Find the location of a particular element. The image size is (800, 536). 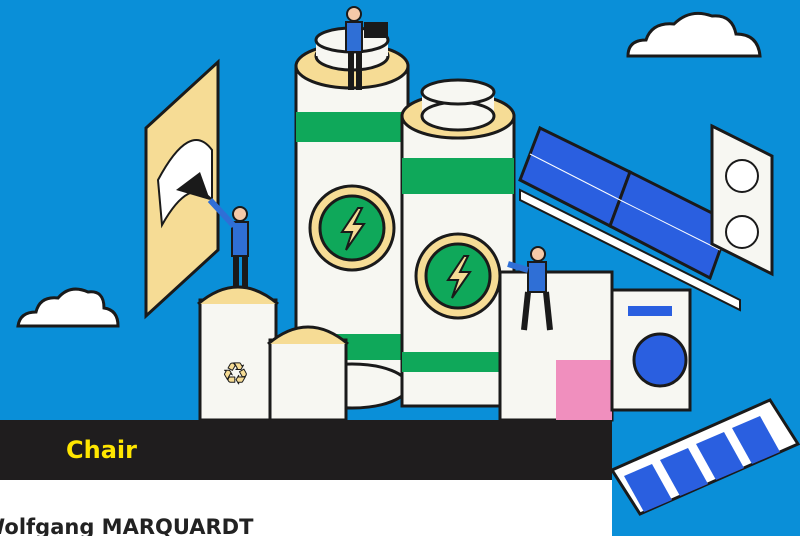

section-title: Chair is located at coordinates (101, 450).